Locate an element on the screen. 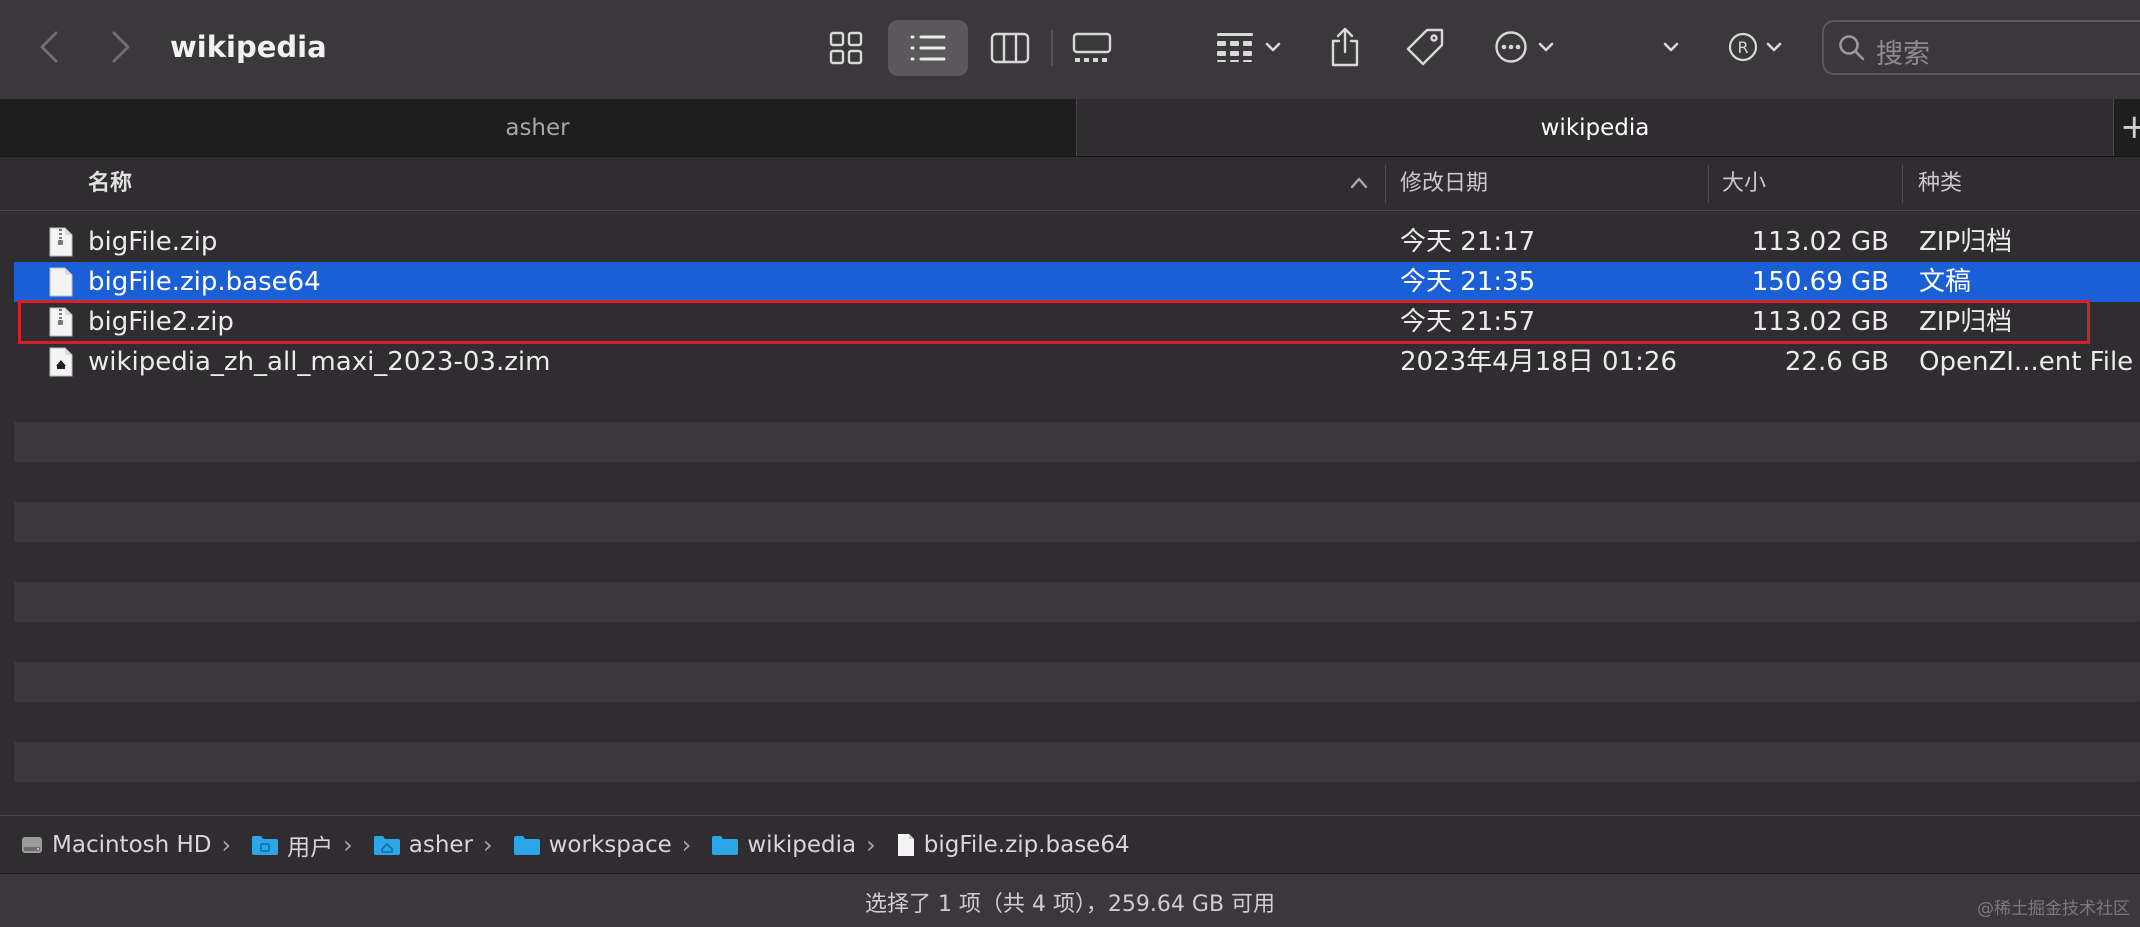  share-button is located at coordinates (1345, 47).